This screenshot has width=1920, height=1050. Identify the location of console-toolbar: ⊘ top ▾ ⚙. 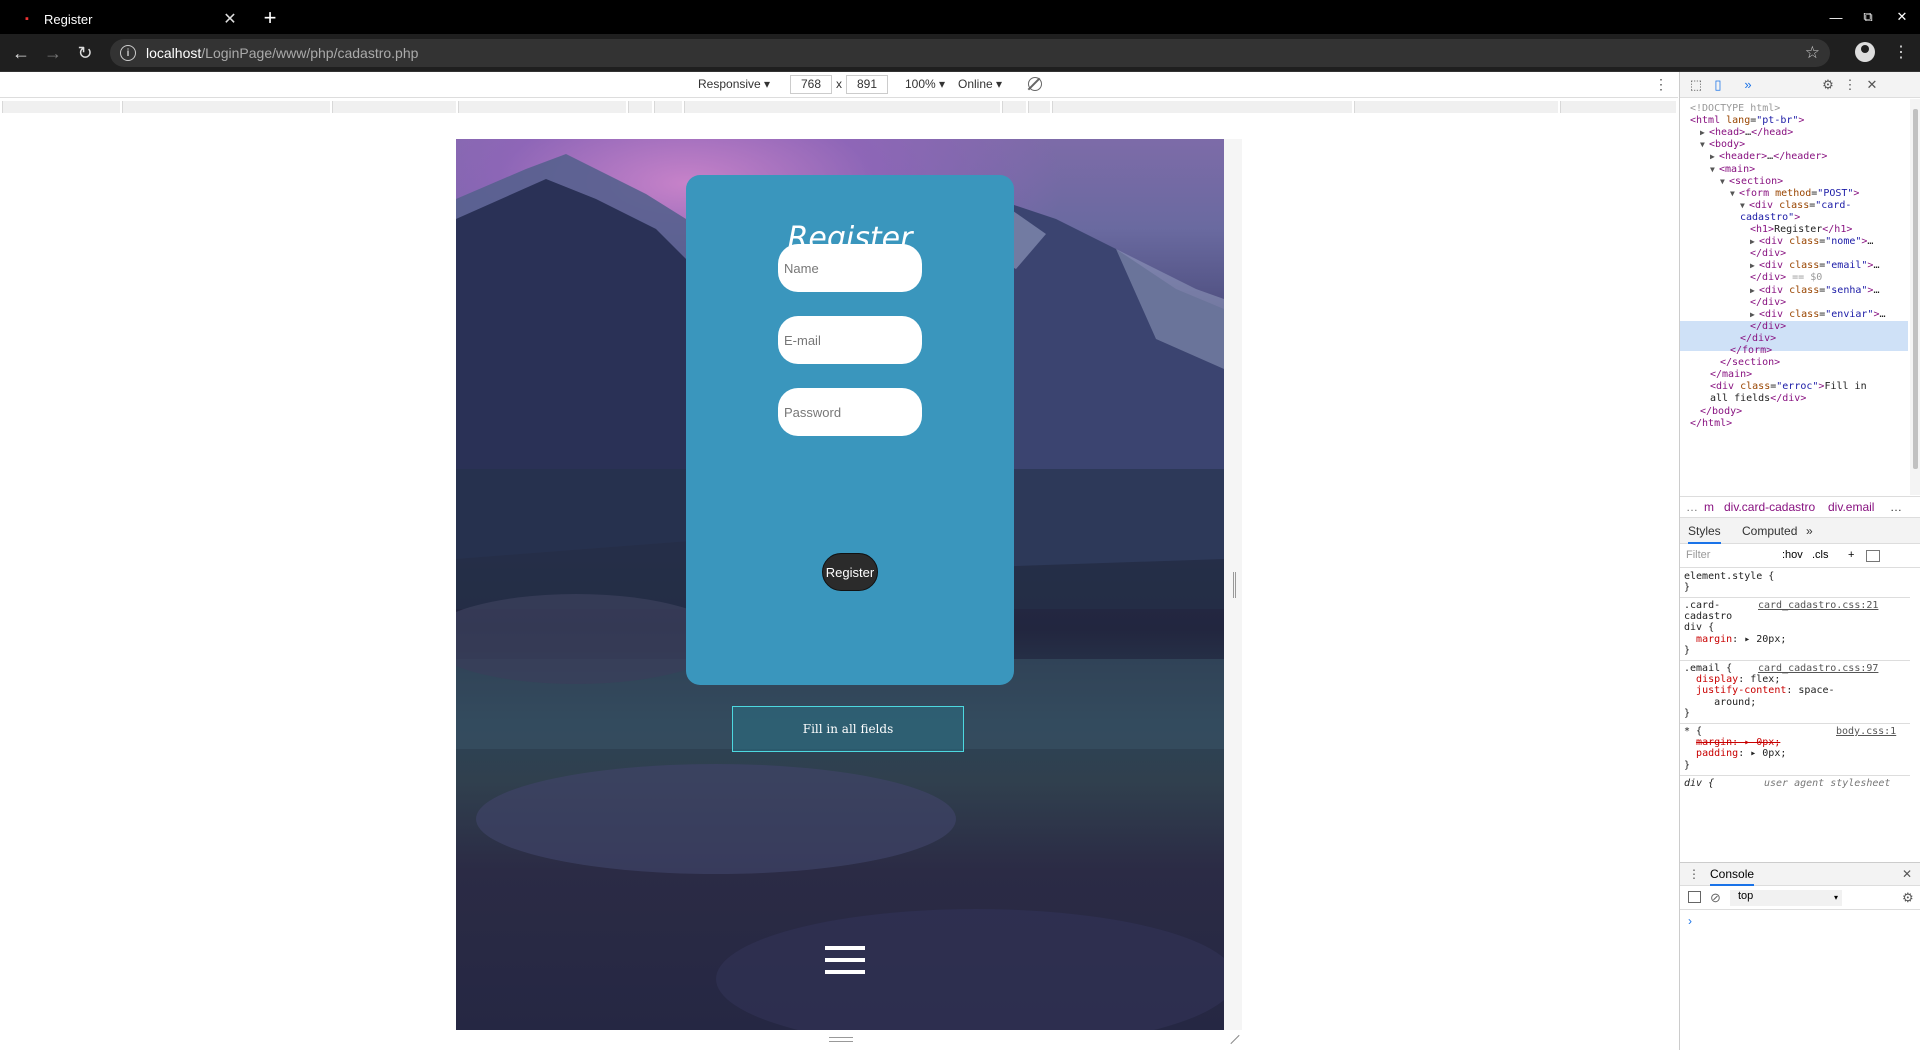
(1800, 898).